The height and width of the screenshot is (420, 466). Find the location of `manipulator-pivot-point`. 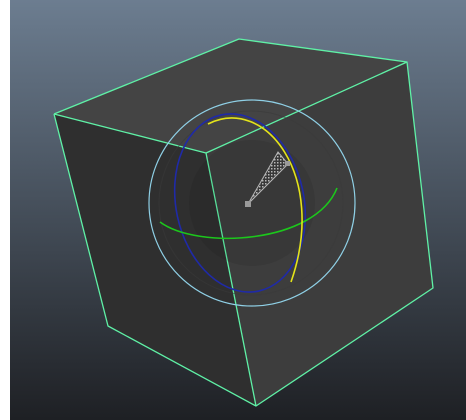

manipulator-pivot-point is located at coordinates (248, 204).